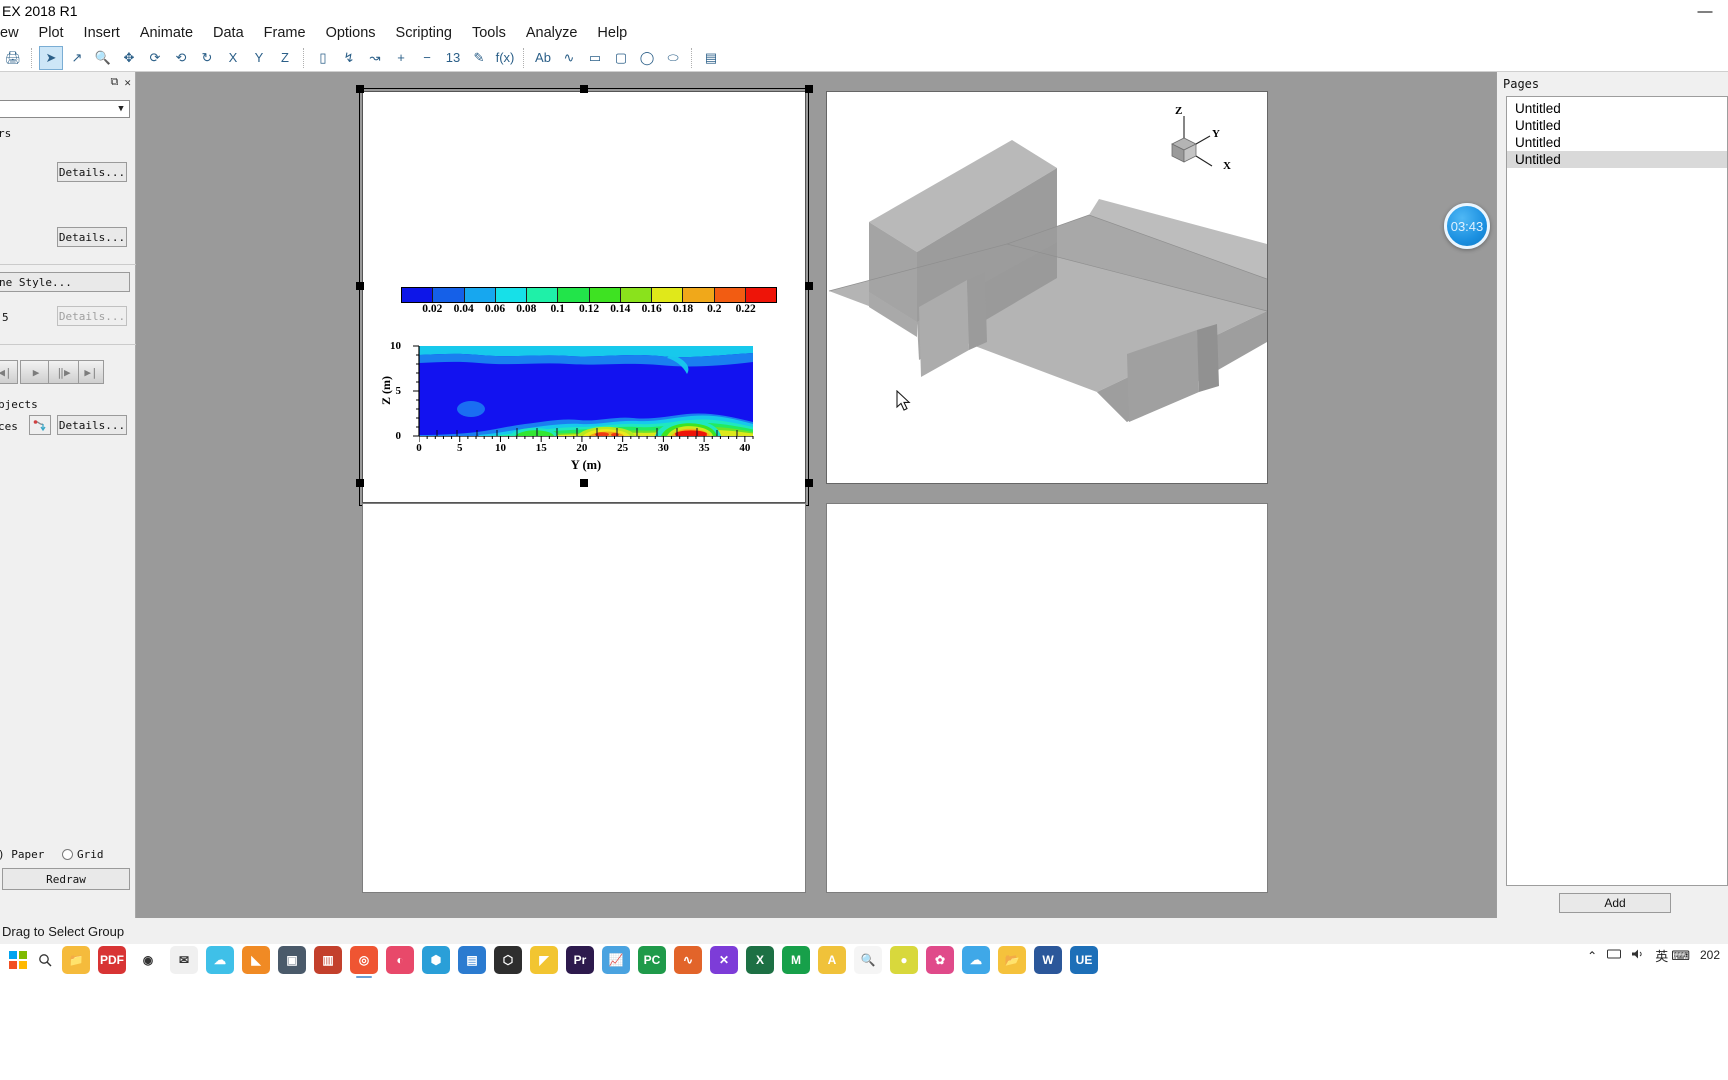  I want to click on menu-item-tools: Tools, so click(489, 33).